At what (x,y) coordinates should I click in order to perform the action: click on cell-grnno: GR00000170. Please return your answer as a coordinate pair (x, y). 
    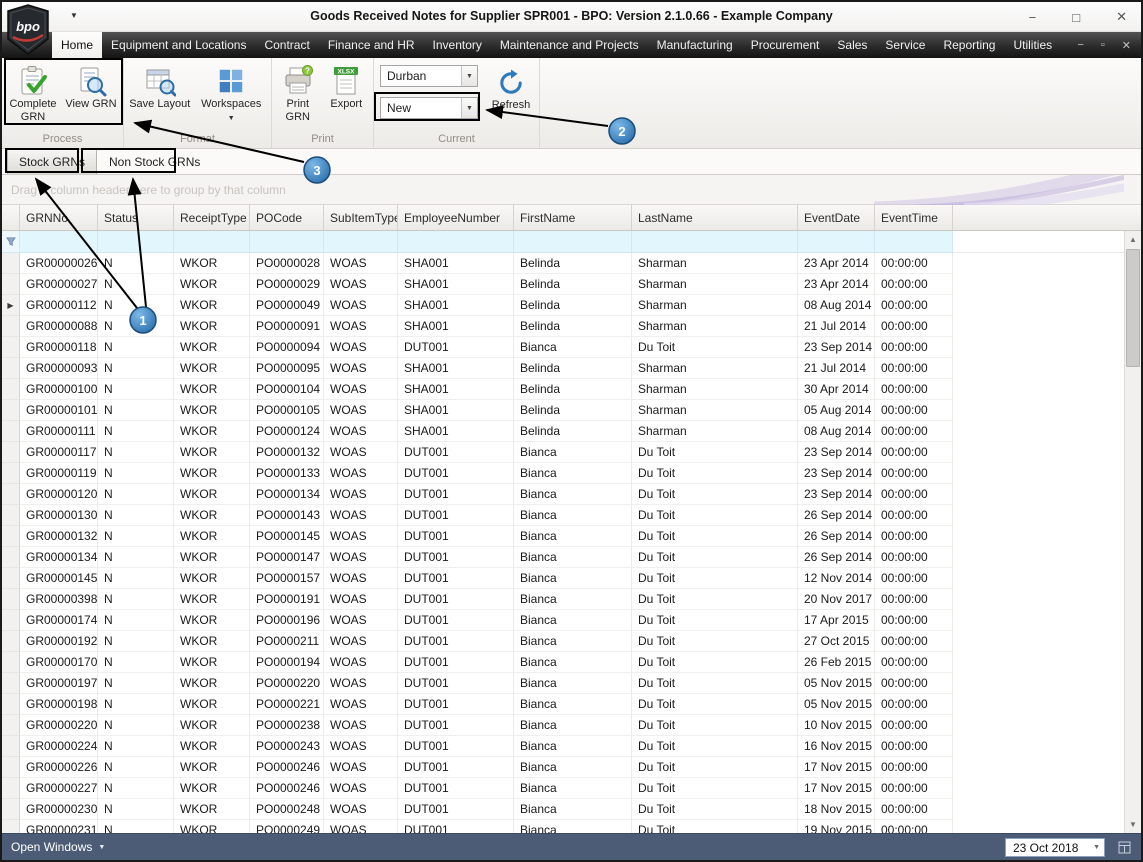
    Looking at the image, I should click on (59, 662).